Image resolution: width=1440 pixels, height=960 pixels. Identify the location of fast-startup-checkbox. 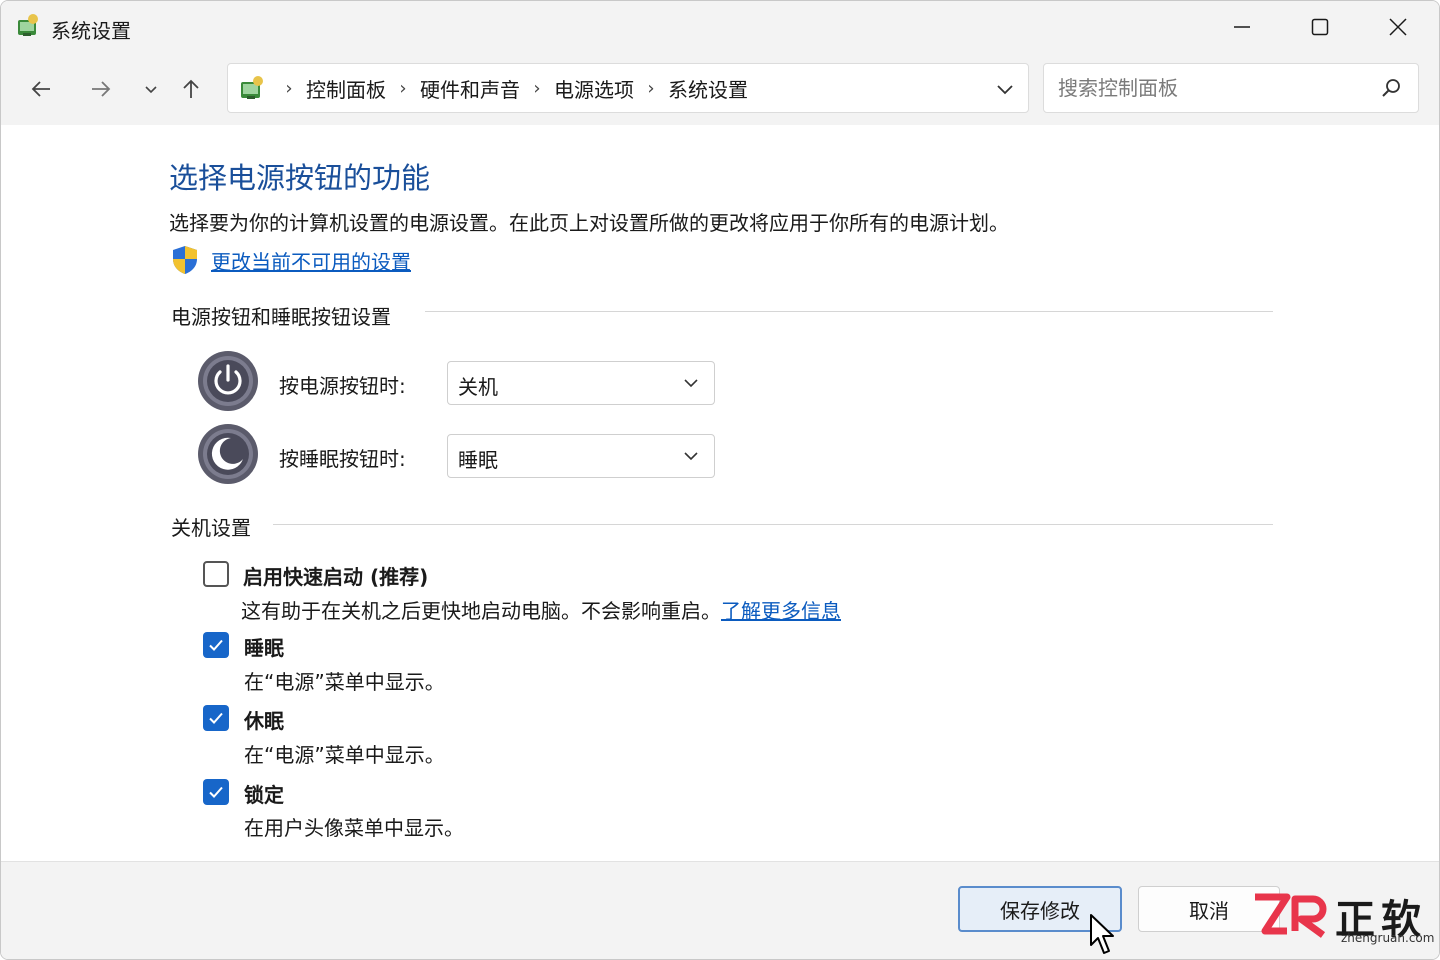
(216, 574).